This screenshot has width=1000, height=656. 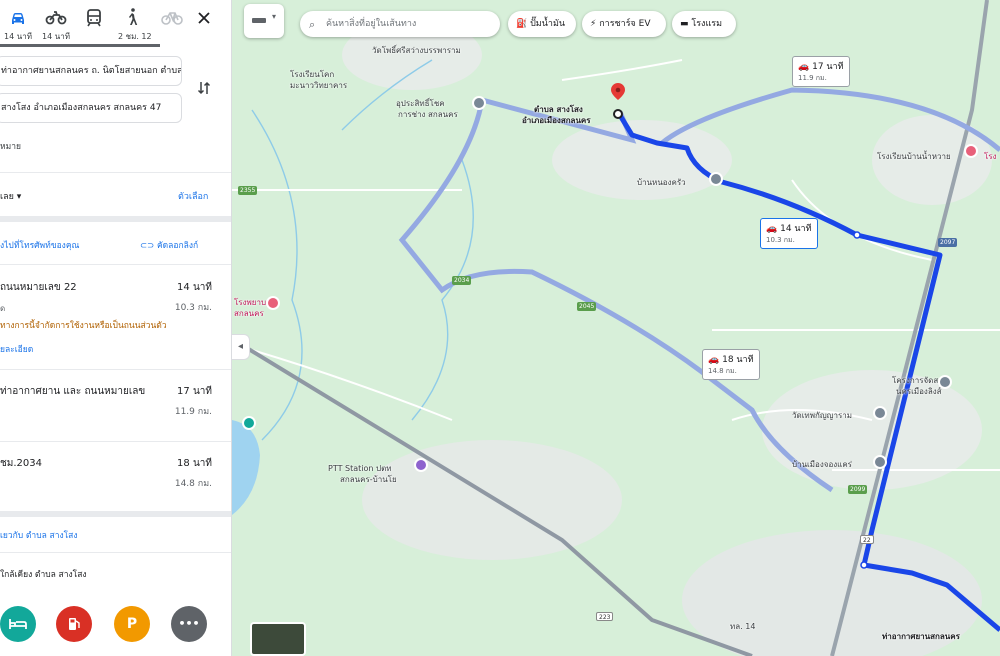 What do you see at coordinates (3, 308) in the screenshot?
I see `route-sub: ด` at bounding box center [3, 308].